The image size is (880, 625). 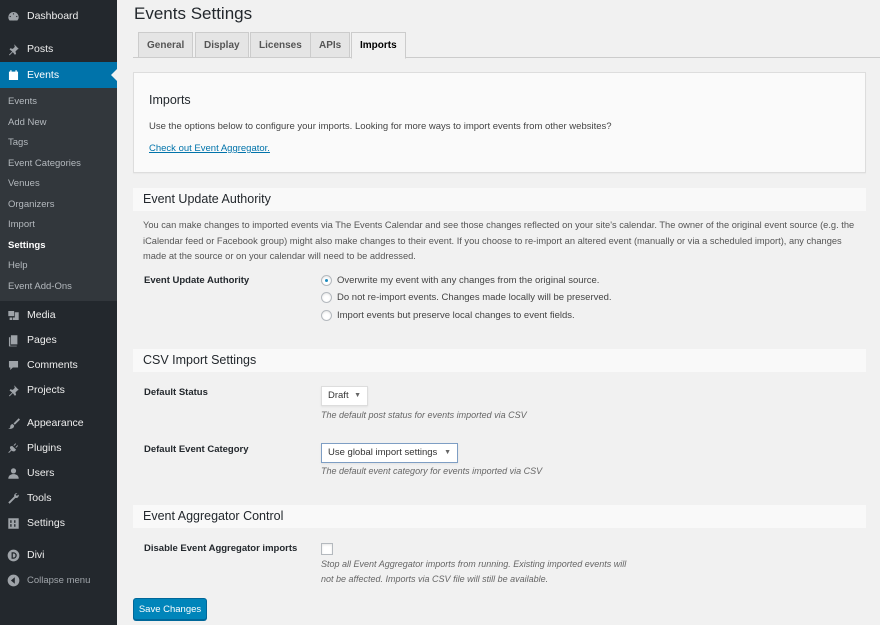 What do you see at coordinates (18, 142) in the screenshot?
I see `submenu-tags: Tags` at bounding box center [18, 142].